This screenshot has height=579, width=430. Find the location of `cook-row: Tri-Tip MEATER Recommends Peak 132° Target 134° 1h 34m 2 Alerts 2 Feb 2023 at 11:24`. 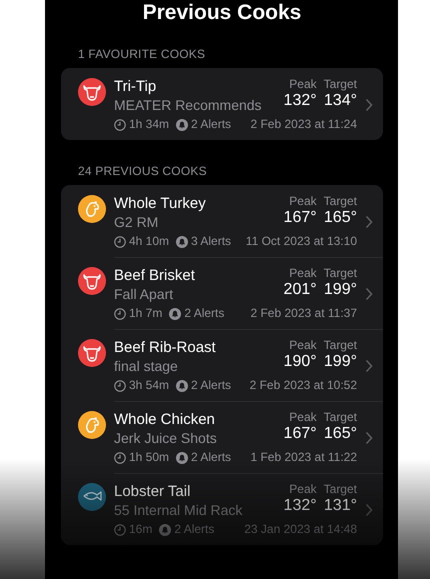

cook-row: Tri-Tip MEATER Recommends Peak 132° Target 134° 1h 34m 2 Alerts 2 Feb 2023 at 11:24 is located at coordinates (222, 104).